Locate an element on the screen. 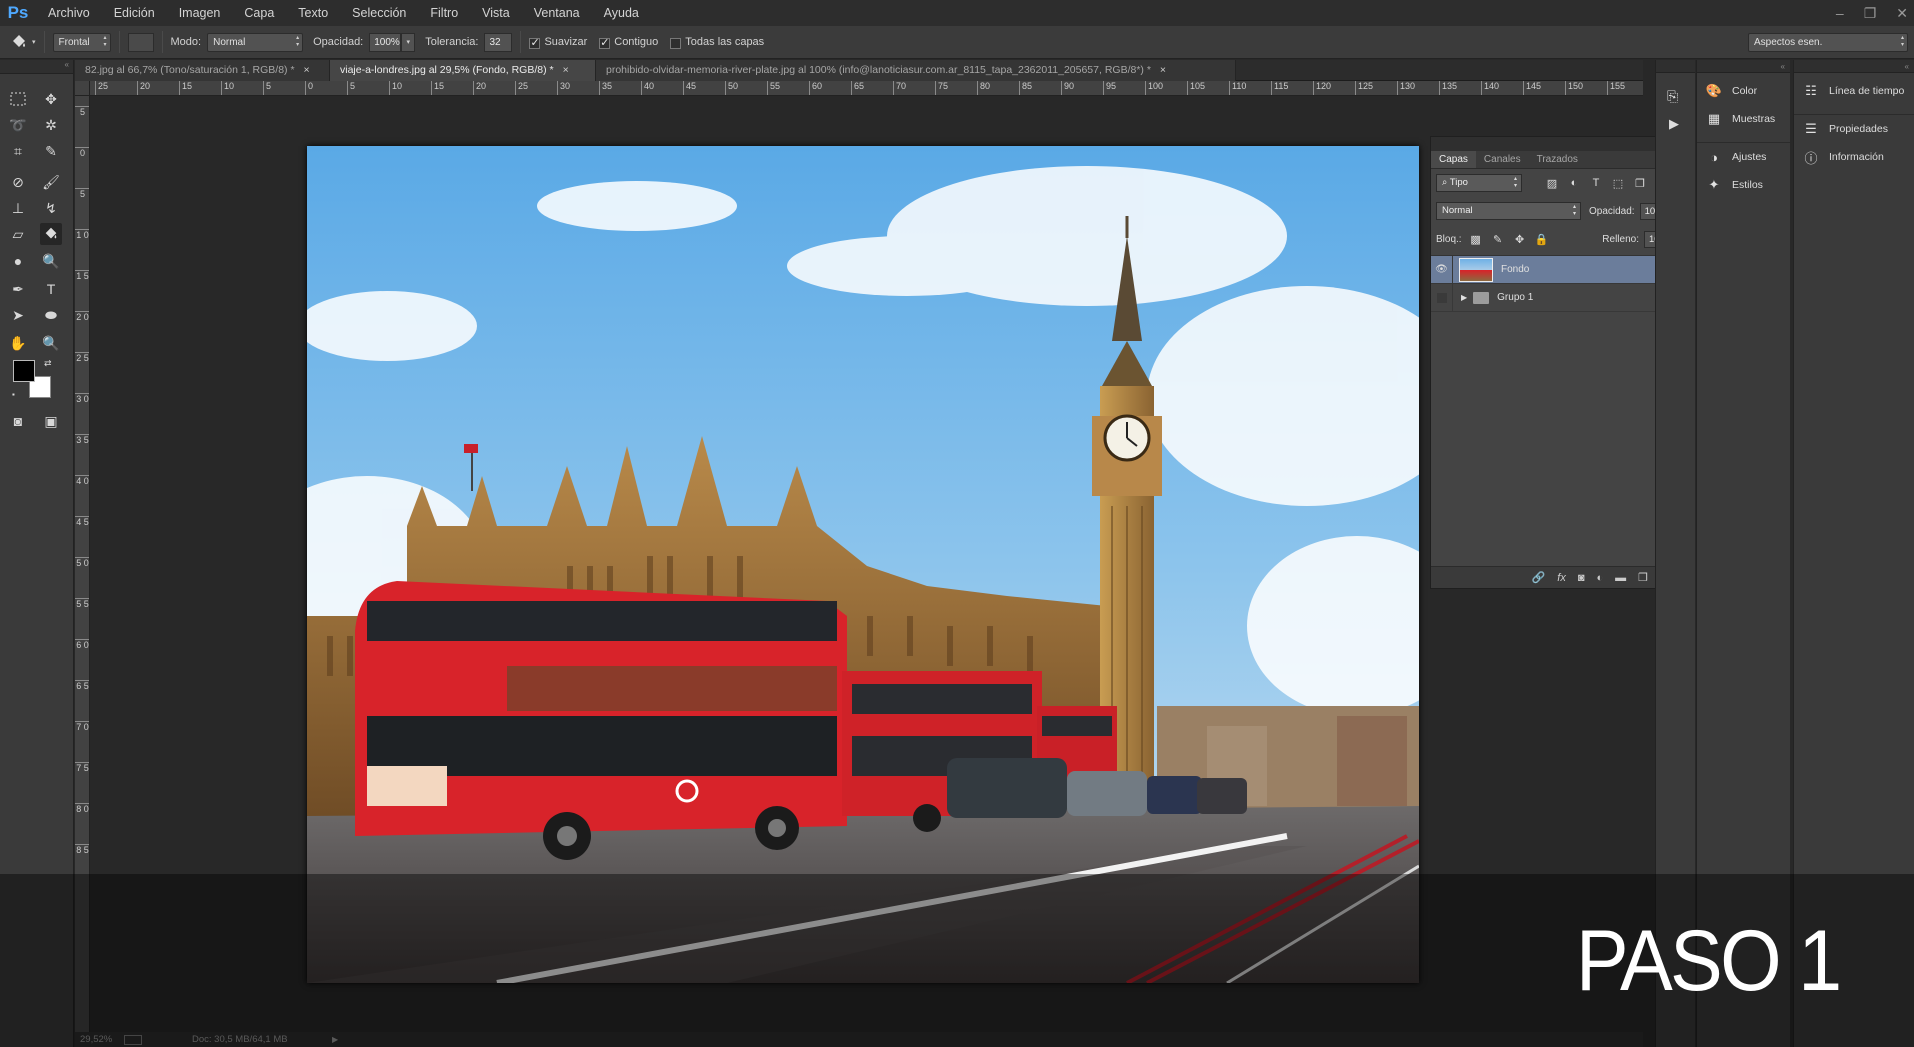  tab-trazados: Trazados is located at coordinates (1557, 159).